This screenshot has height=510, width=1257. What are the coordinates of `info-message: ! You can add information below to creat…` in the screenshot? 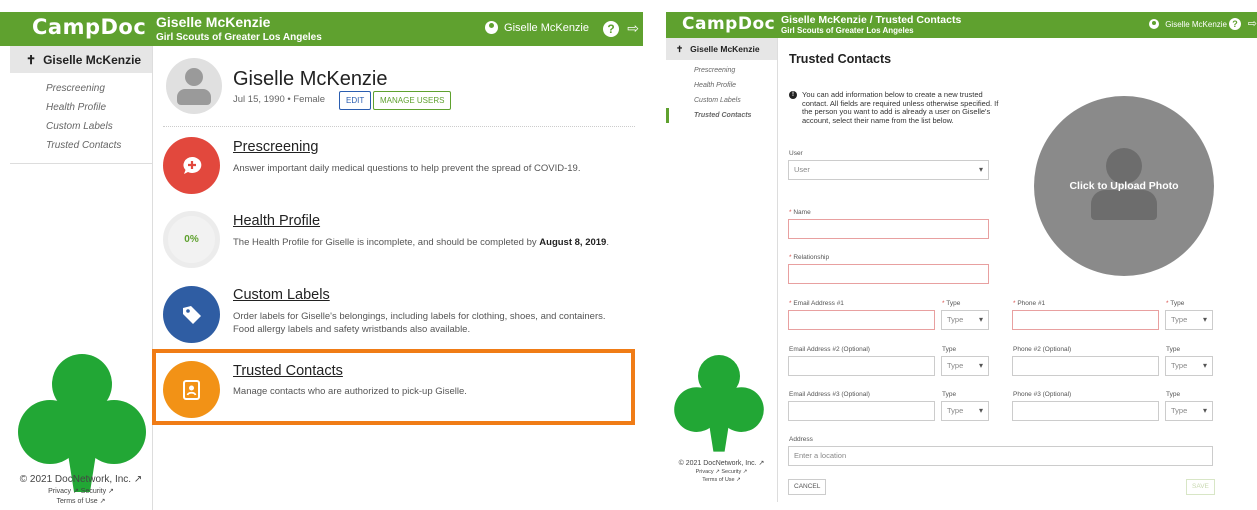 It's located at (896, 107).